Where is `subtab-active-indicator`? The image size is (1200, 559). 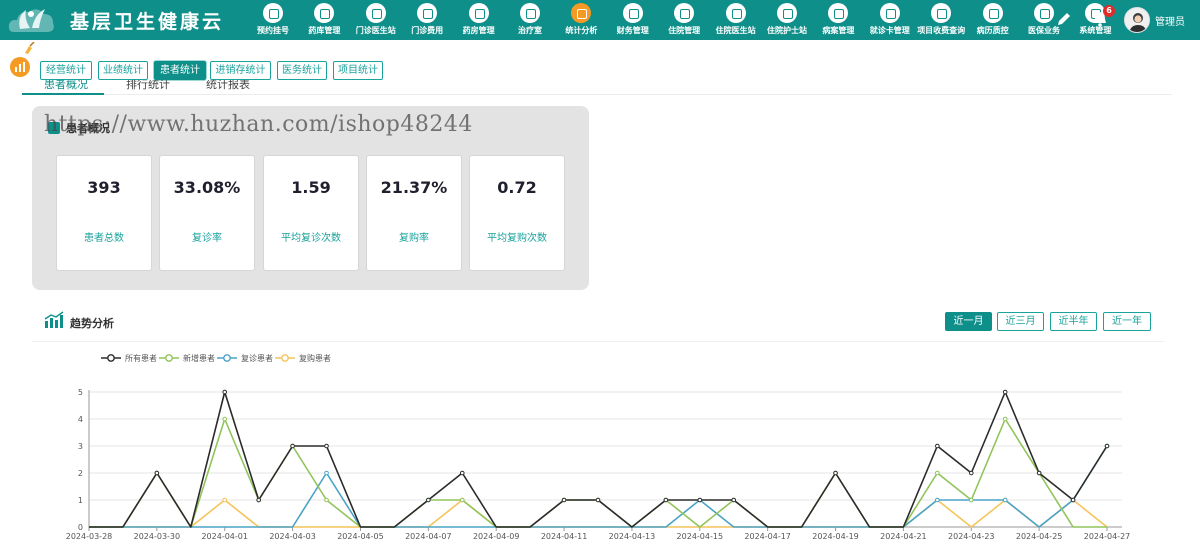
subtab-active-indicator is located at coordinates (63, 94).